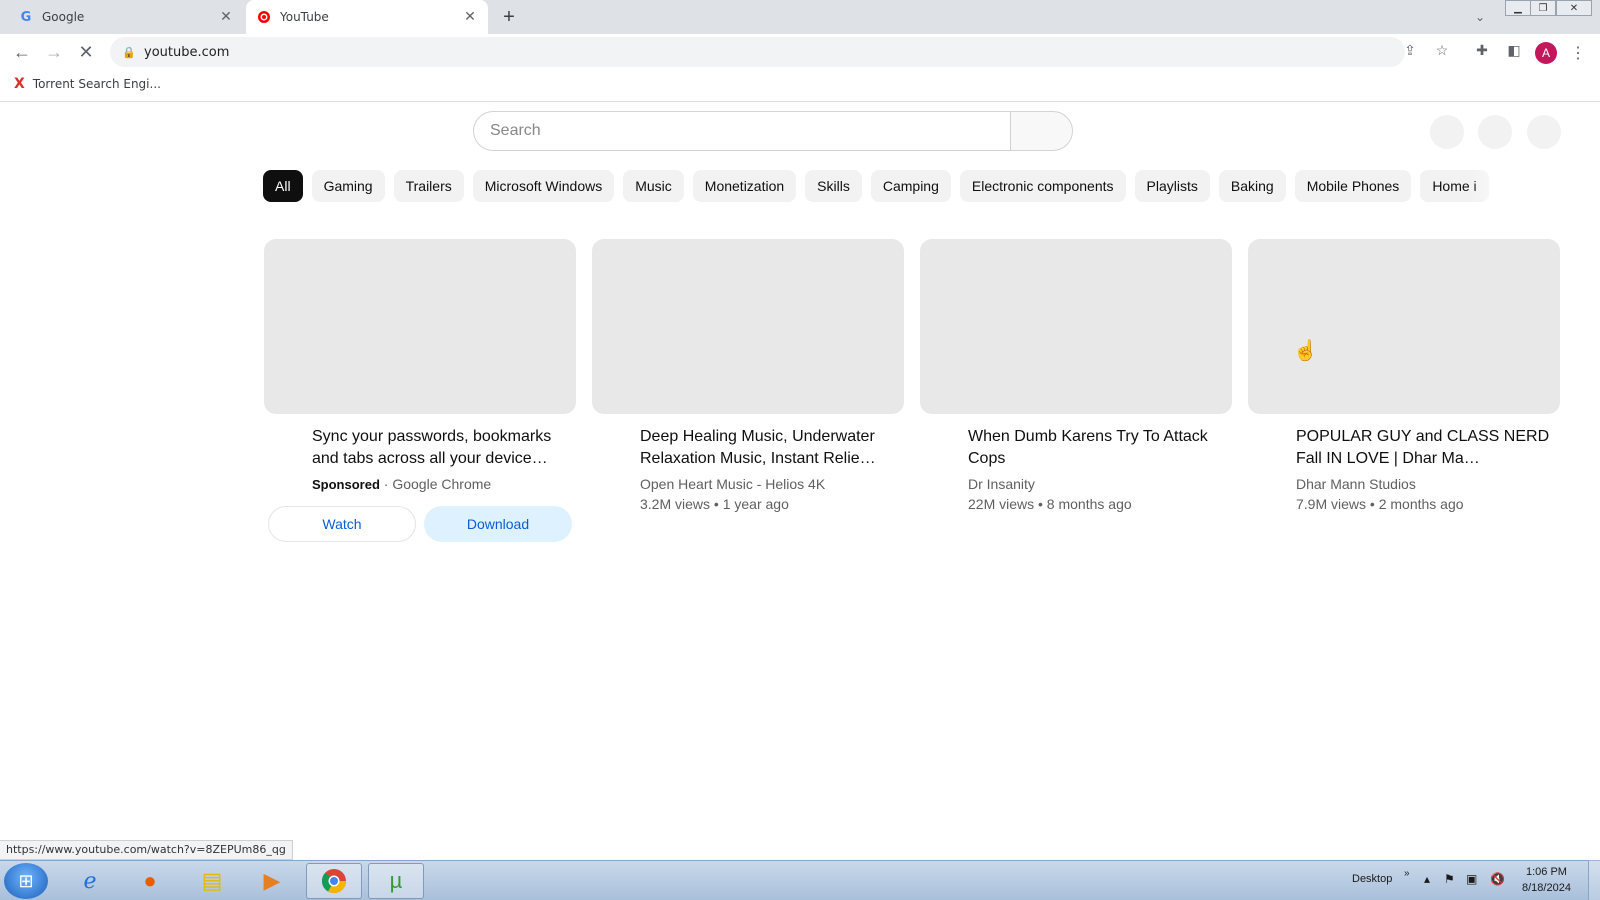 The image size is (1600, 900). What do you see at coordinates (420, 524) in the screenshot?
I see `ad-actions: Watch Download` at bounding box center [420, 524].